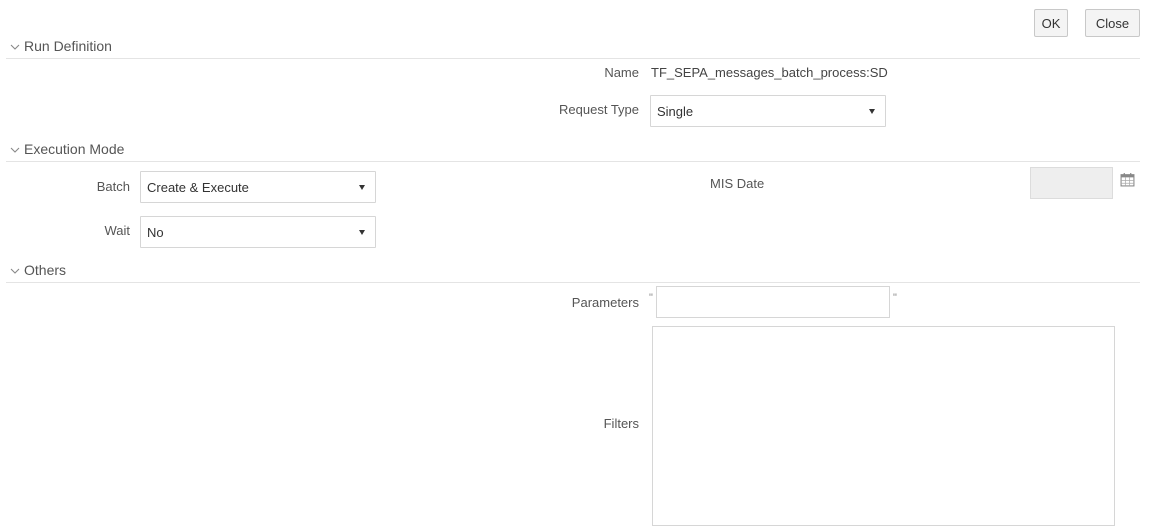 The height and width of the screenshot is (526, 1150). Describe the element at coordinates (1112, 23) in the screenshot. I see `close-button: Close` at that location.